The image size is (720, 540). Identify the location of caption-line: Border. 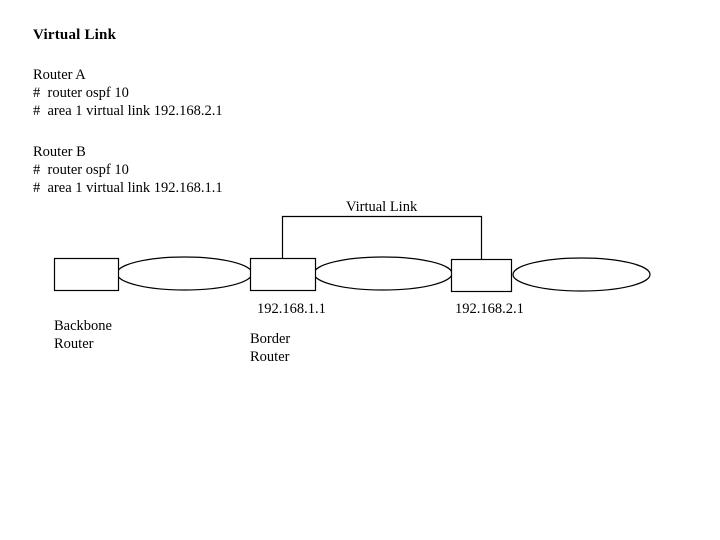
(270, 339).